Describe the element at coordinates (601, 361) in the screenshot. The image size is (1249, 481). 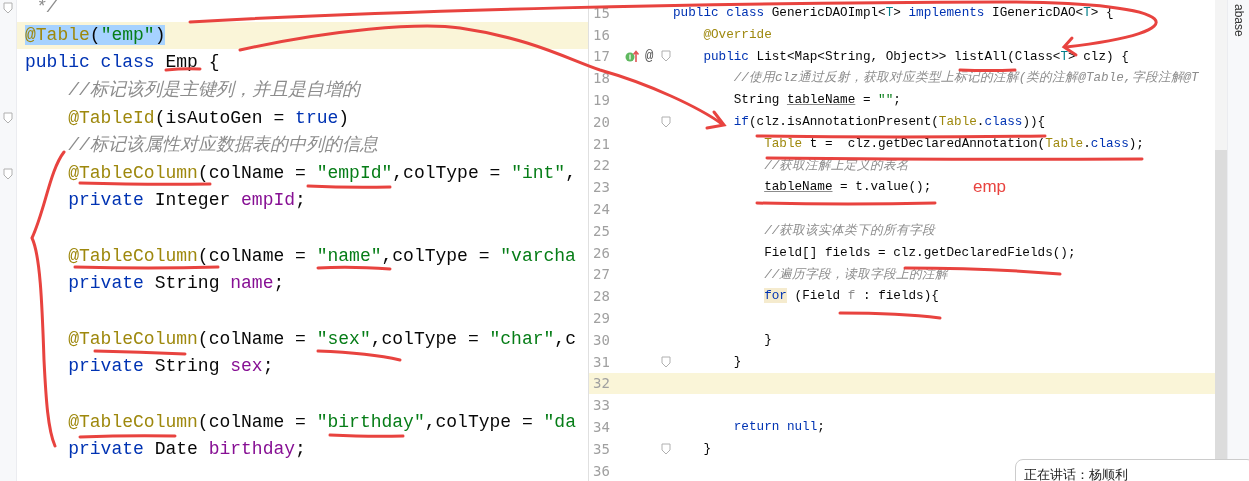
I see `line-number: 31` at that location.